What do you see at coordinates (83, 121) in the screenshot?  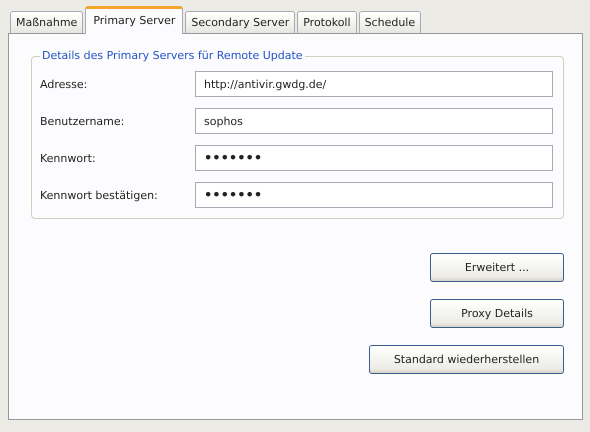 I see `field-label: Benutzername:` at bounding box center [83, 121].